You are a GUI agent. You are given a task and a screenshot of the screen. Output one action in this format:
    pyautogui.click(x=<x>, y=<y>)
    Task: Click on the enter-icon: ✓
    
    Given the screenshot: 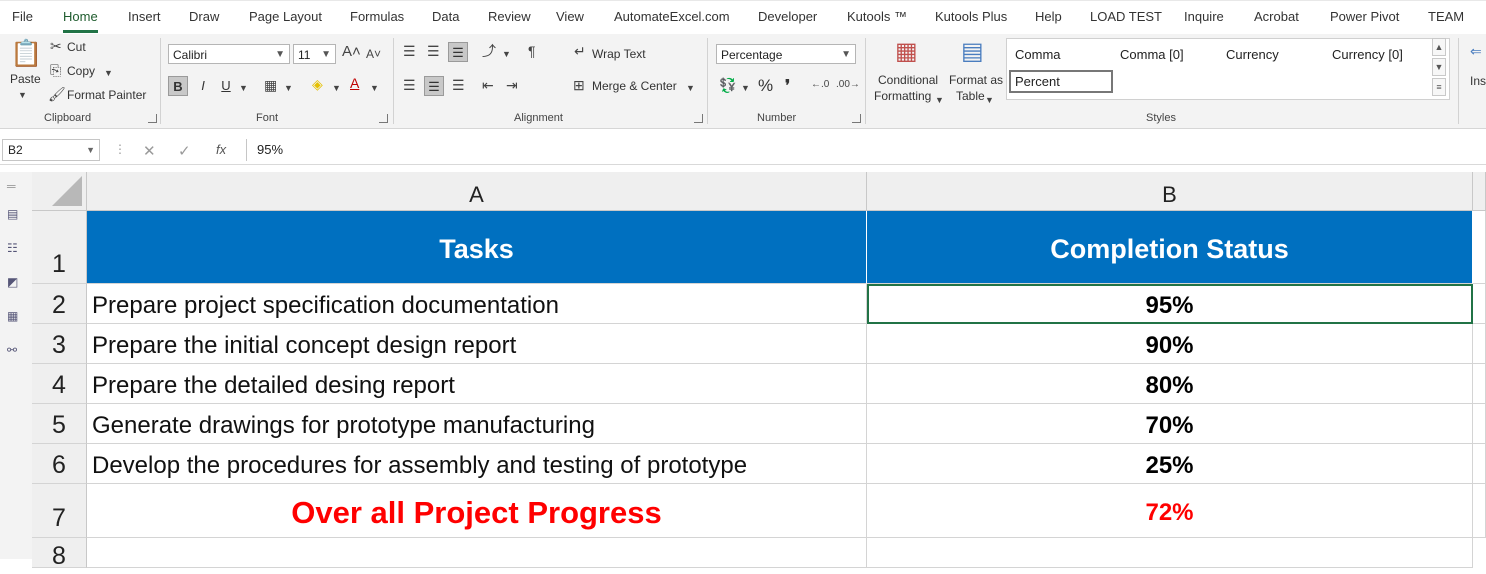 What is the action you would take?
    pyautogui.click(x=184, y=151)
    